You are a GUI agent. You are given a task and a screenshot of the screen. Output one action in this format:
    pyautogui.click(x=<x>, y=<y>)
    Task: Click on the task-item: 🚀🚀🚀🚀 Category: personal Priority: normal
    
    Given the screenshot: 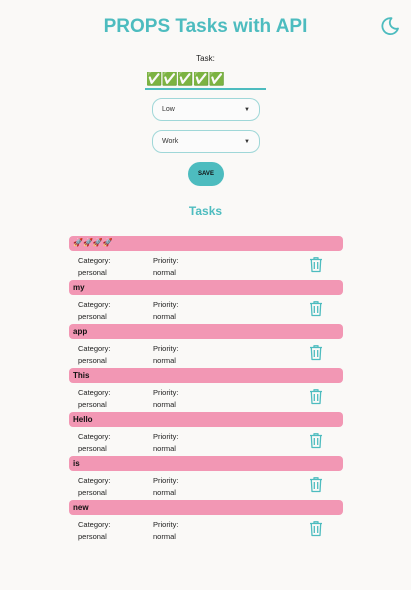 What is the action you would take?
    pyautogui.click(x=206, y=258)
    